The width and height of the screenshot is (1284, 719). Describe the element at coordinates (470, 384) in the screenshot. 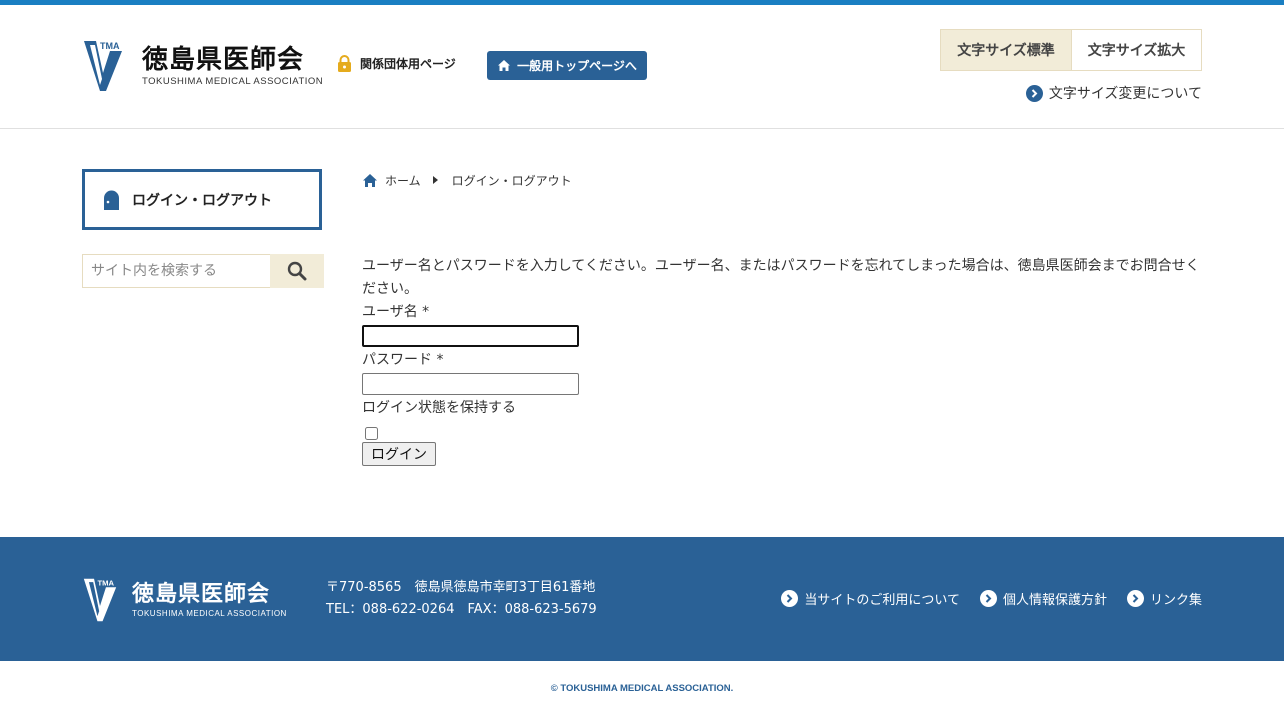

I see `password-input` at that location.